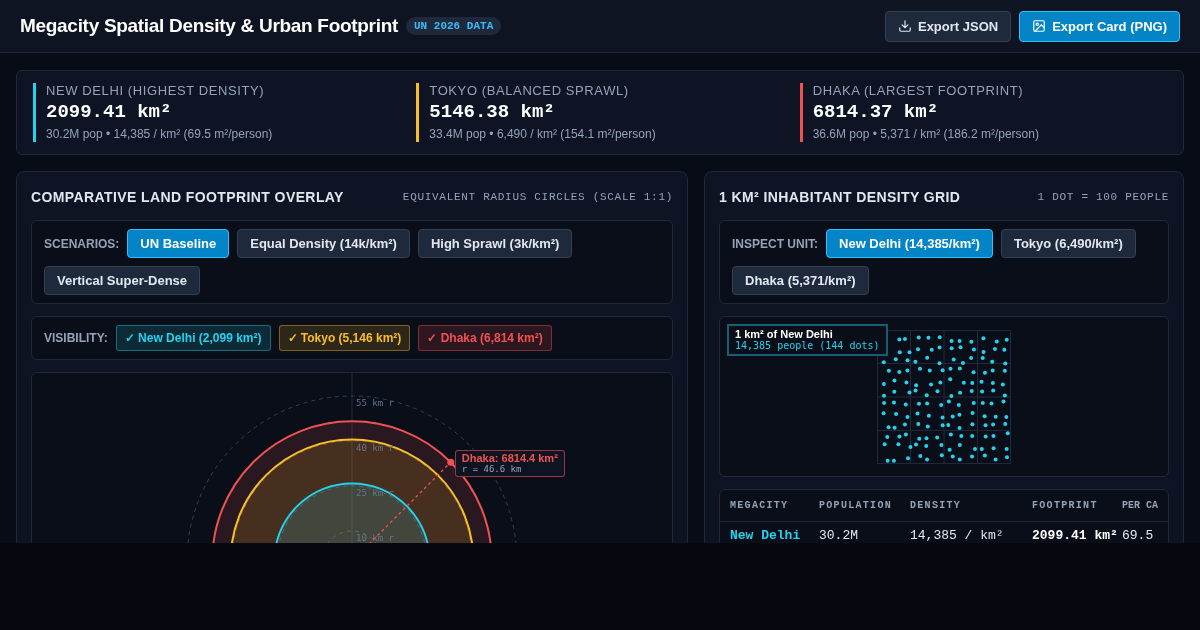 This screenshot has height=630, width=1200. I want to click on tooltip-title: 1 km² of New Delhi, so click(784, 334).